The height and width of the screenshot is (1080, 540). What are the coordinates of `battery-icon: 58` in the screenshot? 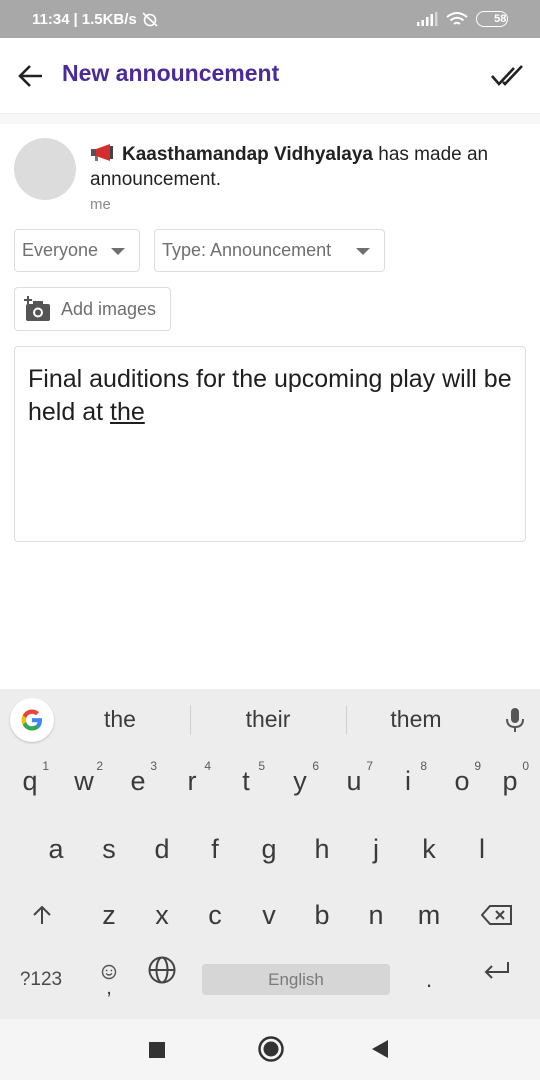 It's located at (492, 19).